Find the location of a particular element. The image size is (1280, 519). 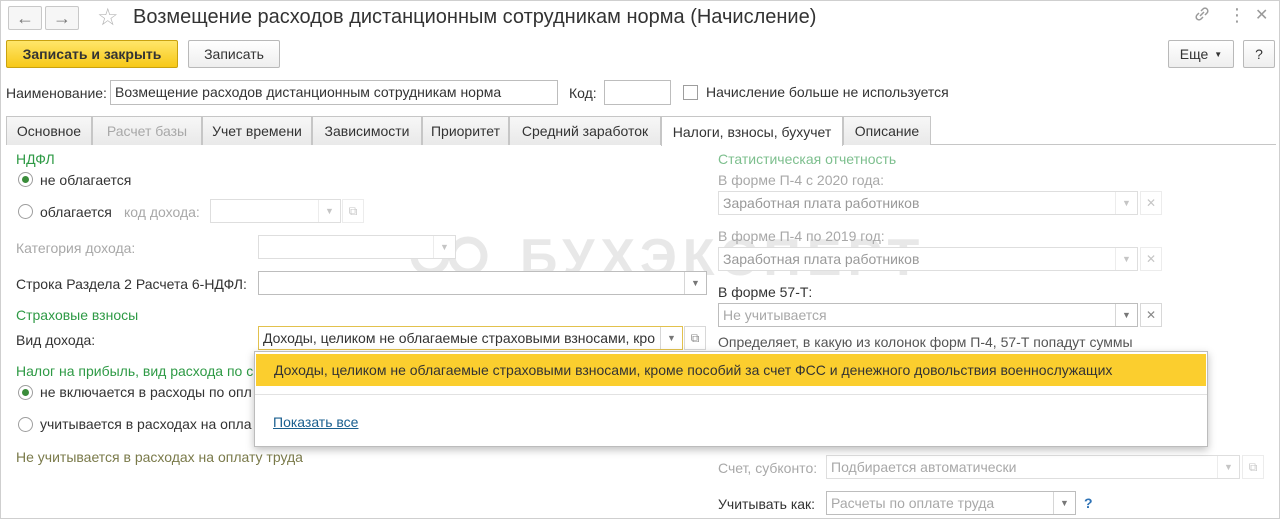

income-code-input: ▼ is located at coordinates (275, 211).